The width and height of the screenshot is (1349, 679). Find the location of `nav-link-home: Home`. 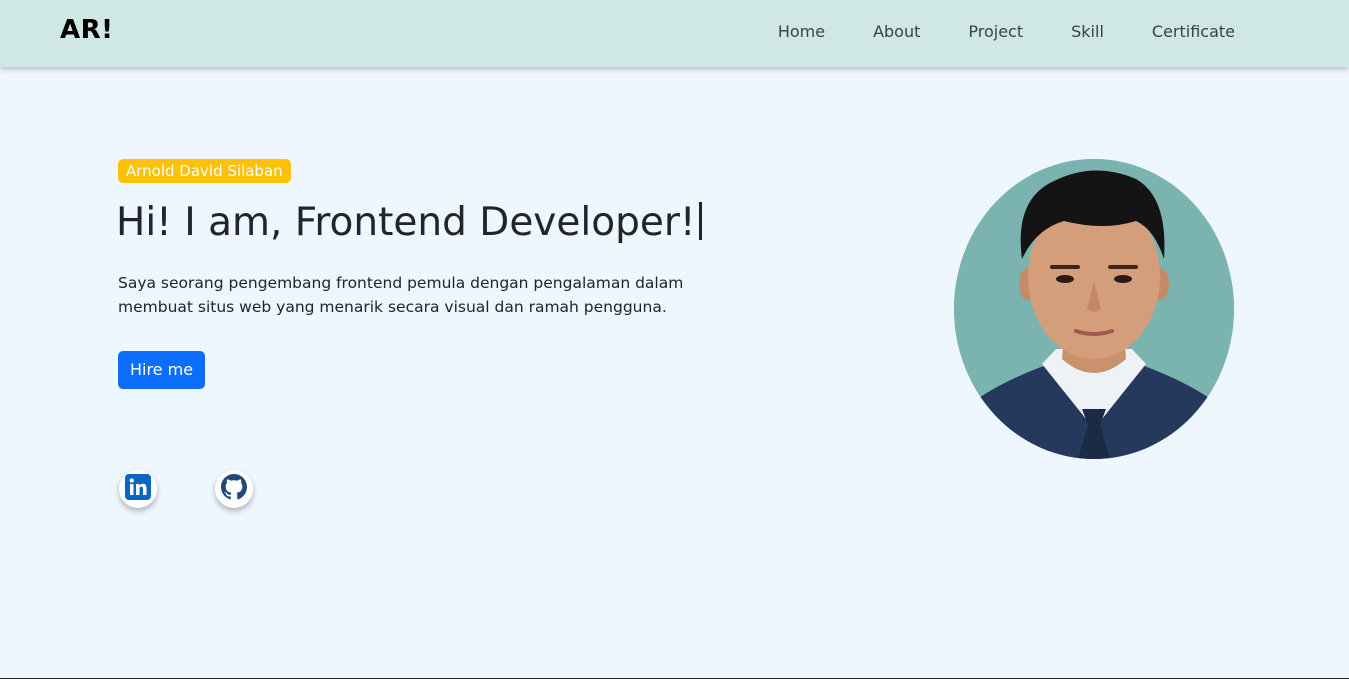

nav-link-home: Home is located at coordinates (801, 32).